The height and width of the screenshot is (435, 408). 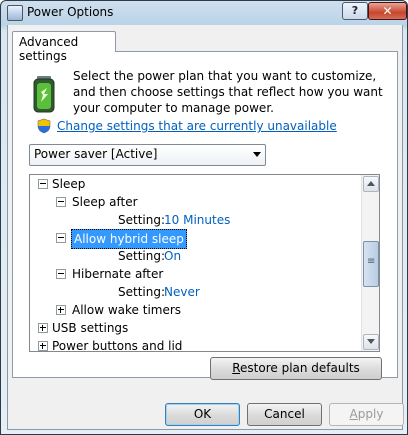 I want to click on arrow-up-icon, so click(x=371, y=183).